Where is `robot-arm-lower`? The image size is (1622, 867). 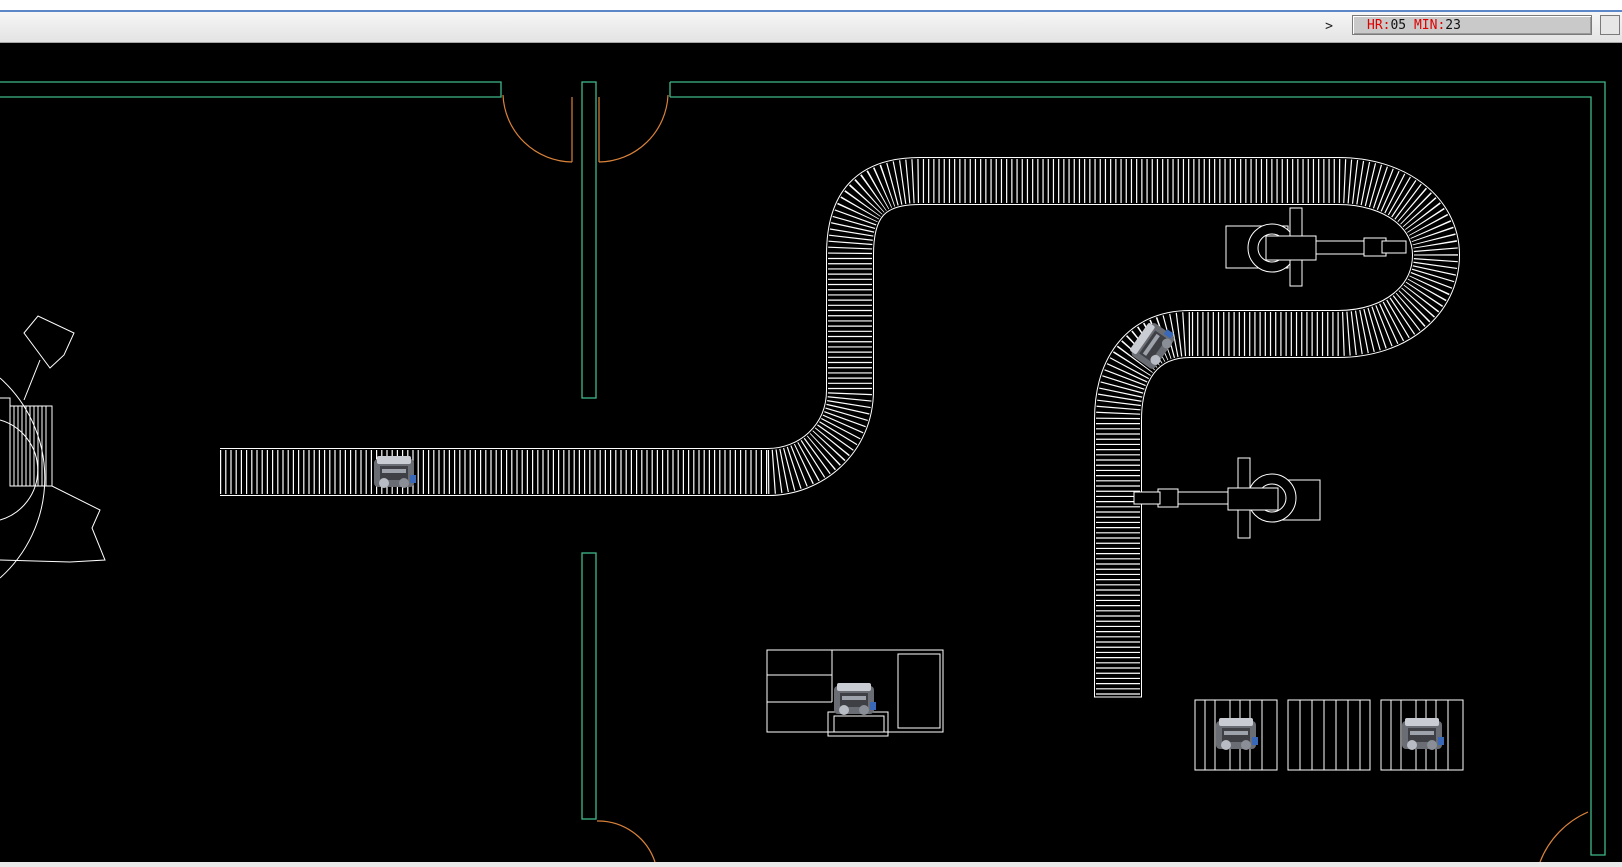
robot-arm-lower is located at coordinates (1227, 498).